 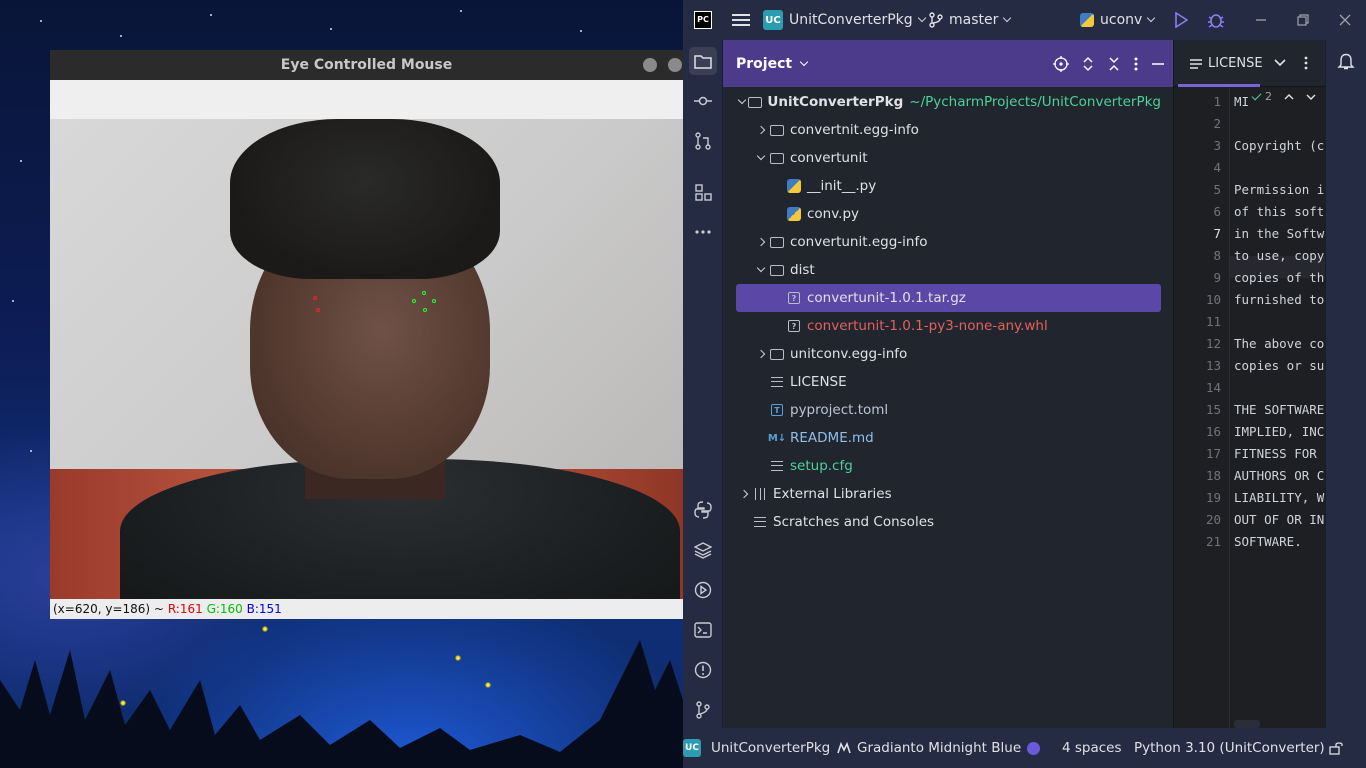 I want to click on text-file-icon, so click(x=777, y=466).